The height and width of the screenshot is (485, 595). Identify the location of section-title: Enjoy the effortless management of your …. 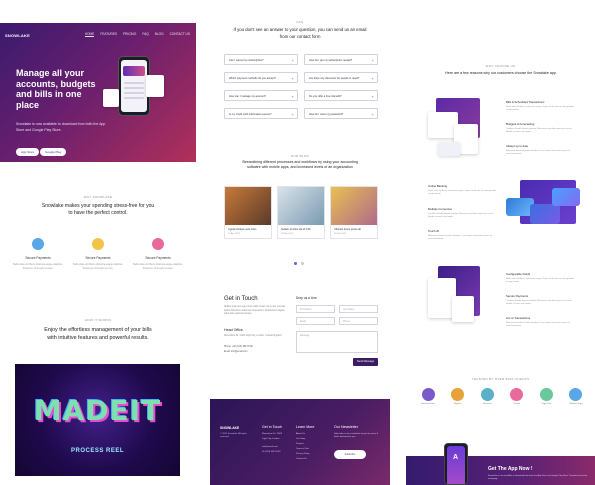
(98, 334).